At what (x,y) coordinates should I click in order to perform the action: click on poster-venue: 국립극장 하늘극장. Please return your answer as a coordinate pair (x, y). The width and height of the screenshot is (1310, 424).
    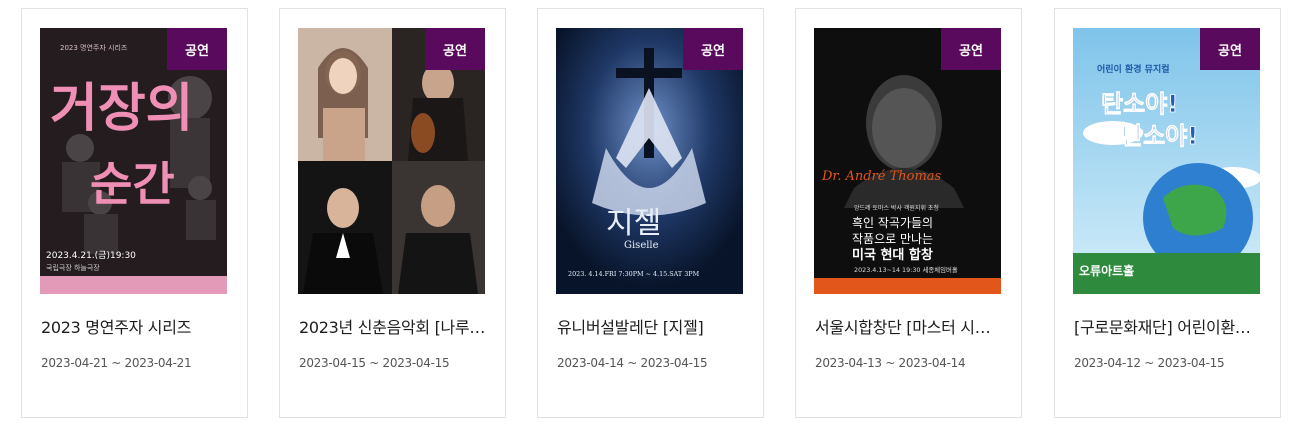
    Looking at the image, I should click on (73, 267).